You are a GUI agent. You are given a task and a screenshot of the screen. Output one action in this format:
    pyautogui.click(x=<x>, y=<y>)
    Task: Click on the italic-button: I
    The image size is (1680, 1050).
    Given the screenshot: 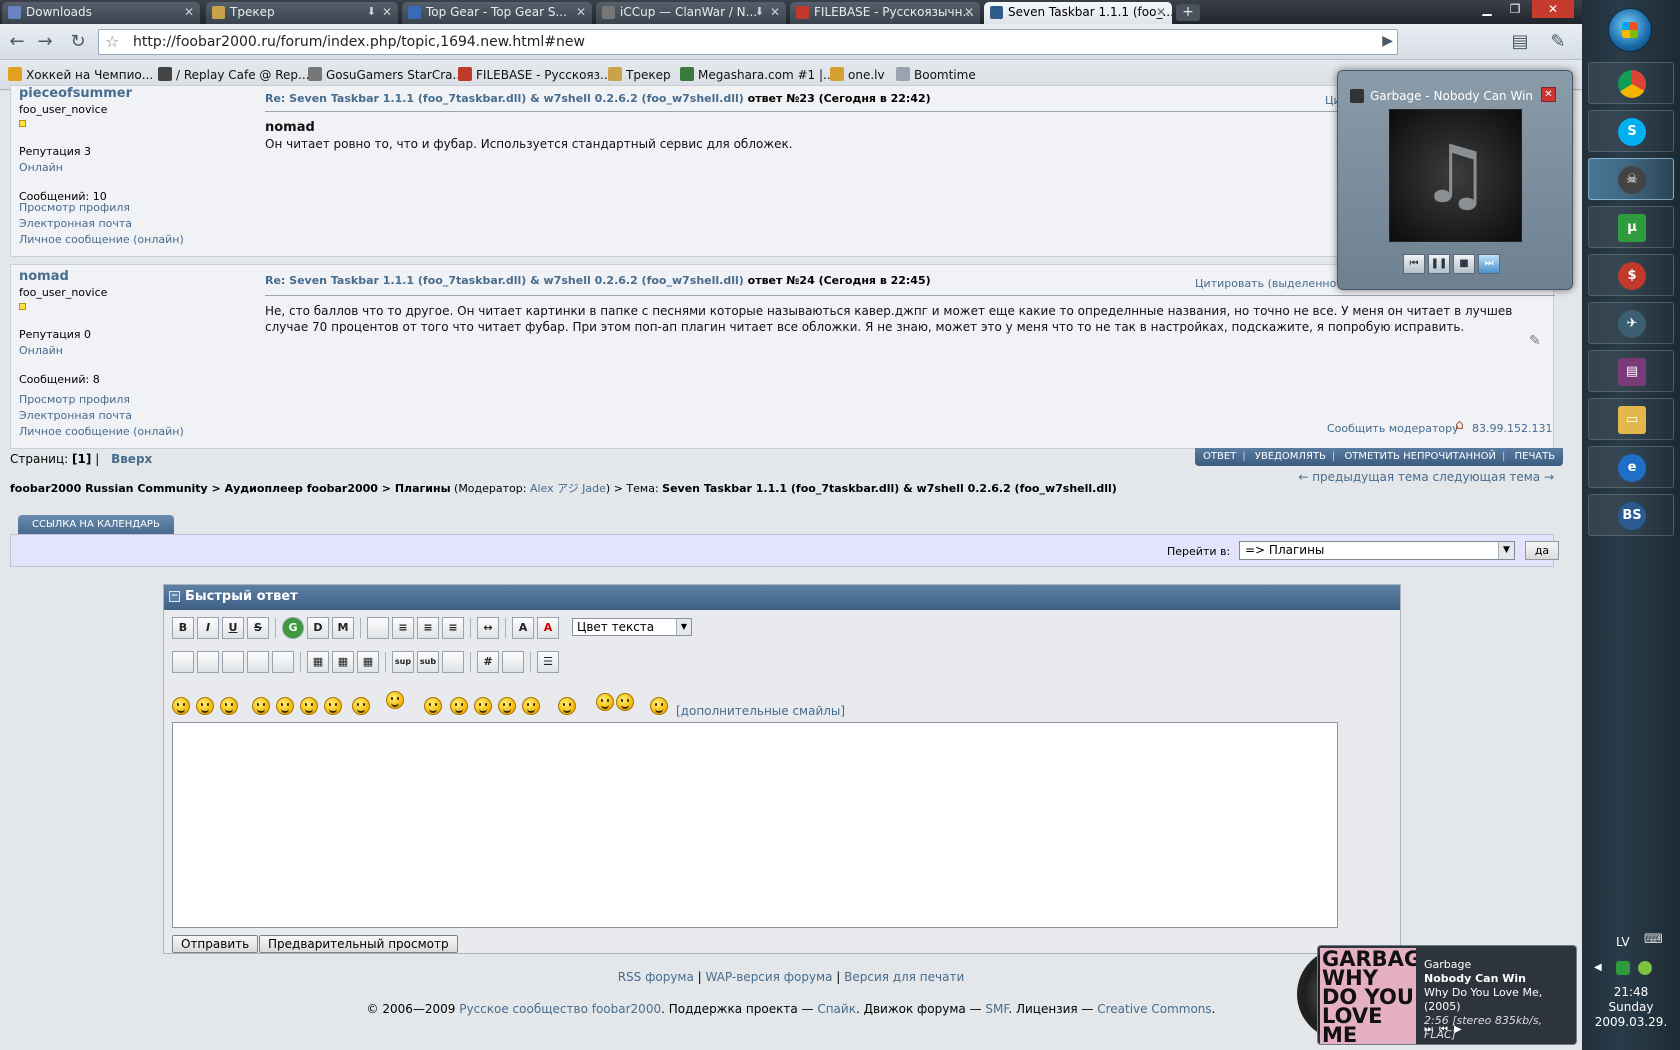 What is the action you would take?
    pyautogui.click(x=208, y=628)
    